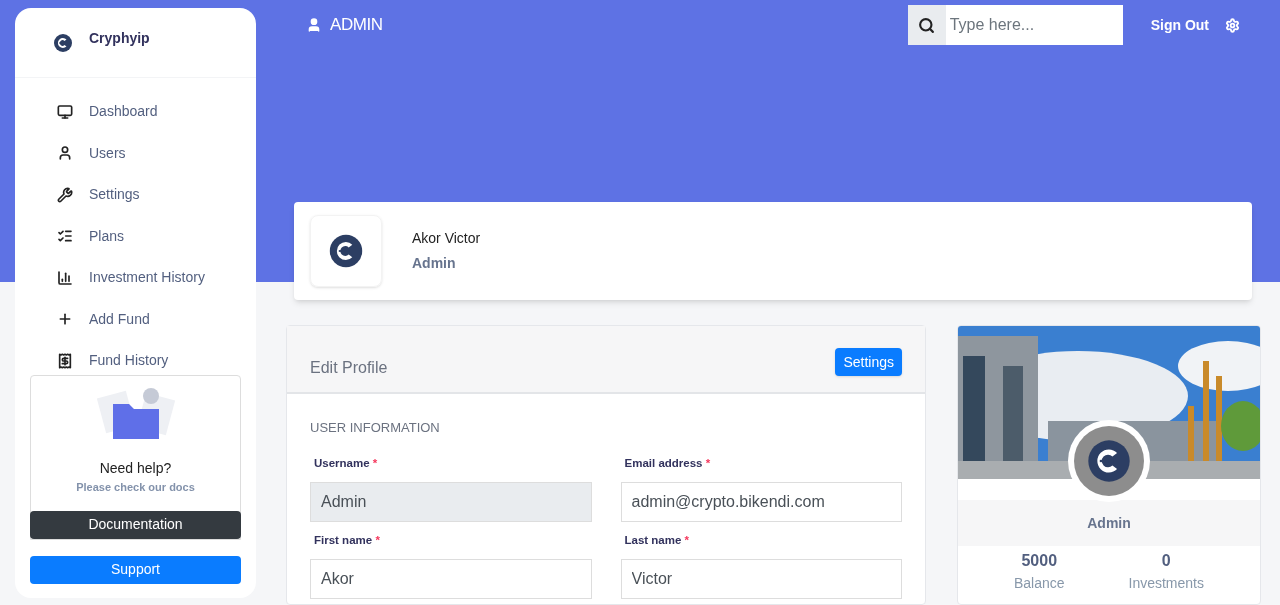  I want to click on field-label: First name *, so click(347, 540).